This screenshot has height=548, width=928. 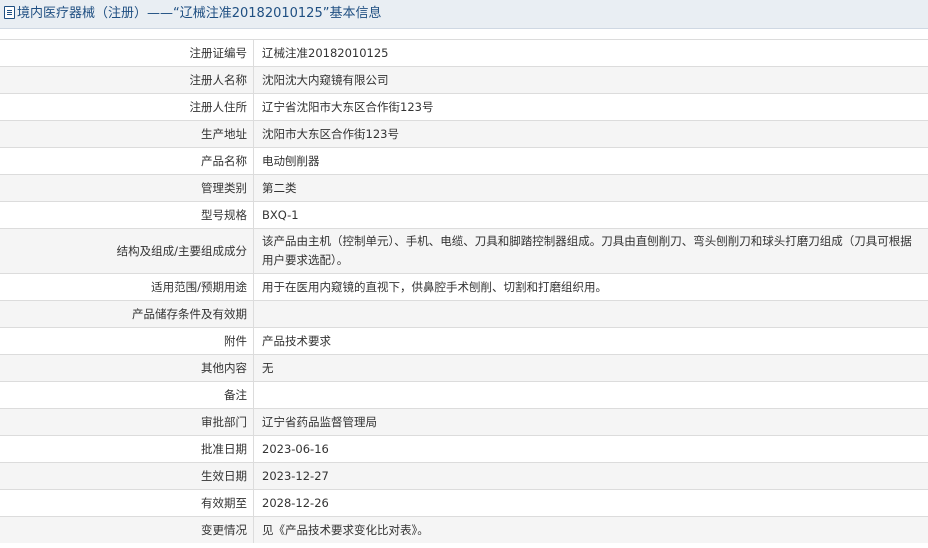 I want to click on header-spacer, so click(x=464, y=34).